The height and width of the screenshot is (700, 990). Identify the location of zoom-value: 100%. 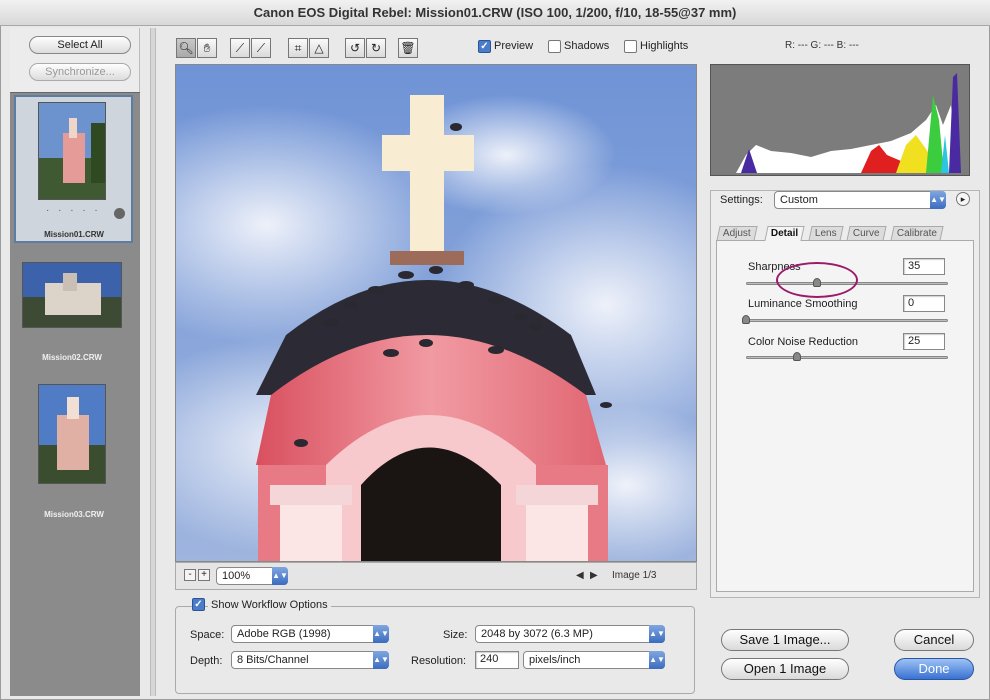
(236, 576).